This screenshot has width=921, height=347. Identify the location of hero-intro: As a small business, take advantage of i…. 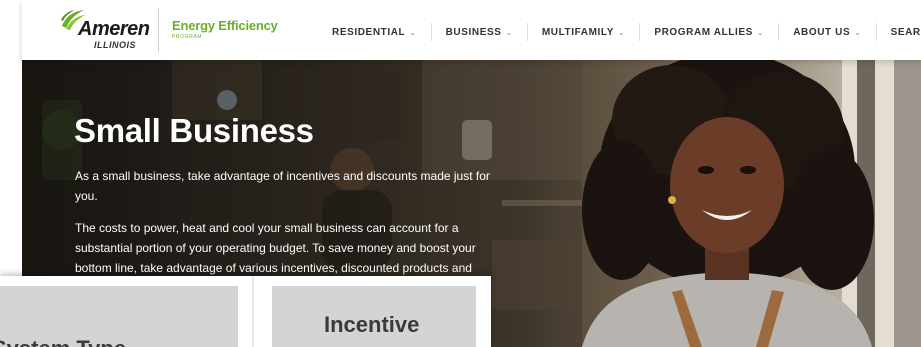
(282, 186).